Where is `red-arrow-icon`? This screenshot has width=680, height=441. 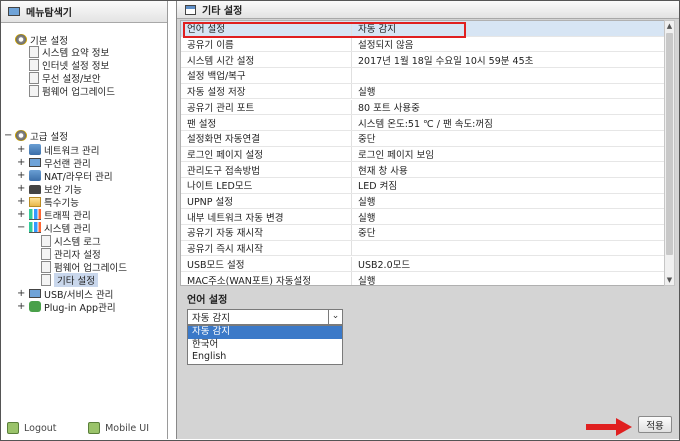 red-arrow-icon is located at coordinates (609, 427).